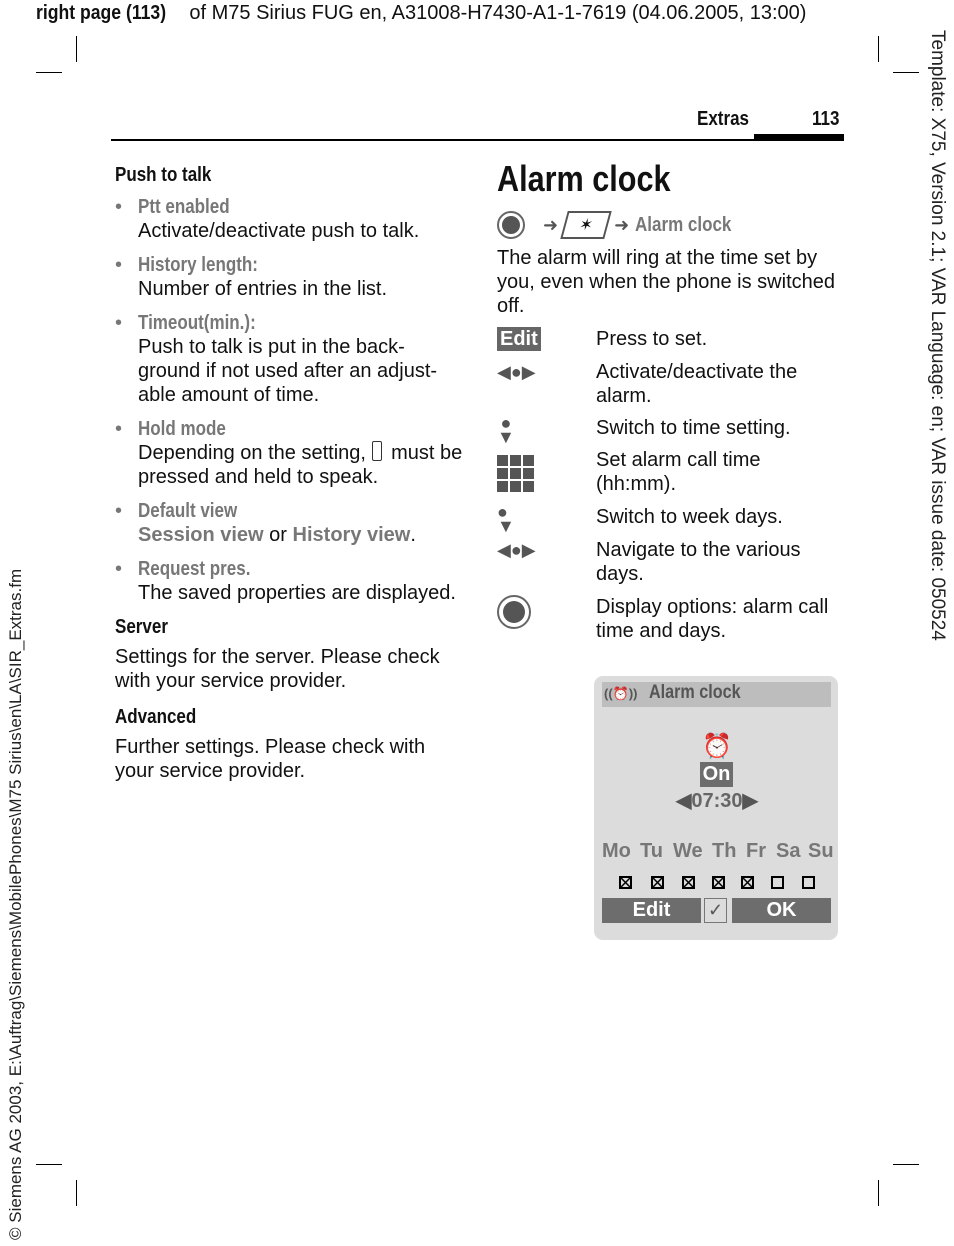 This screenshot has width=954, height=1246. What do you see at coordinates (616, 851) in the screenshot?
I see `day-label: Mo` at bounding box center [616, 851].